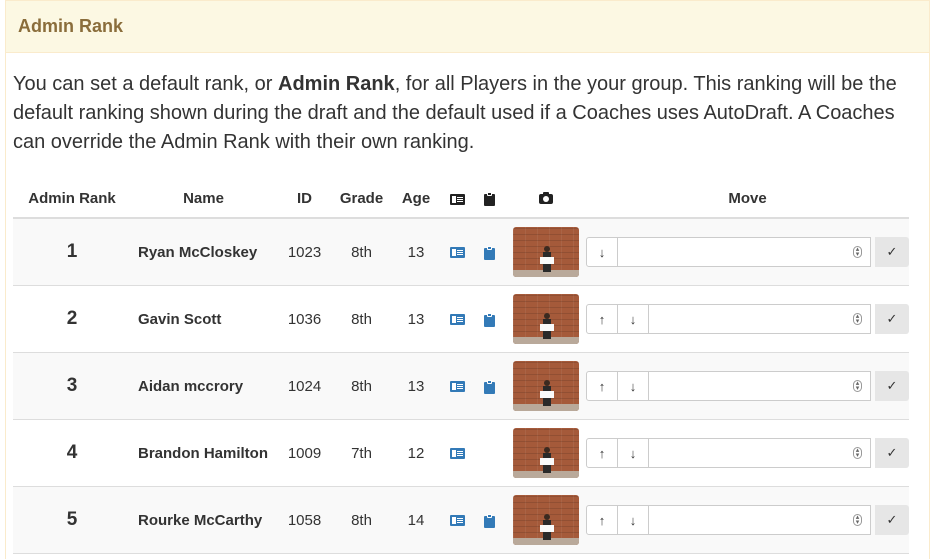 This screenshot has width=935, height=559. I want to click on move-controls: ↓ ▴ ▾ ✓, so click(747, 252).